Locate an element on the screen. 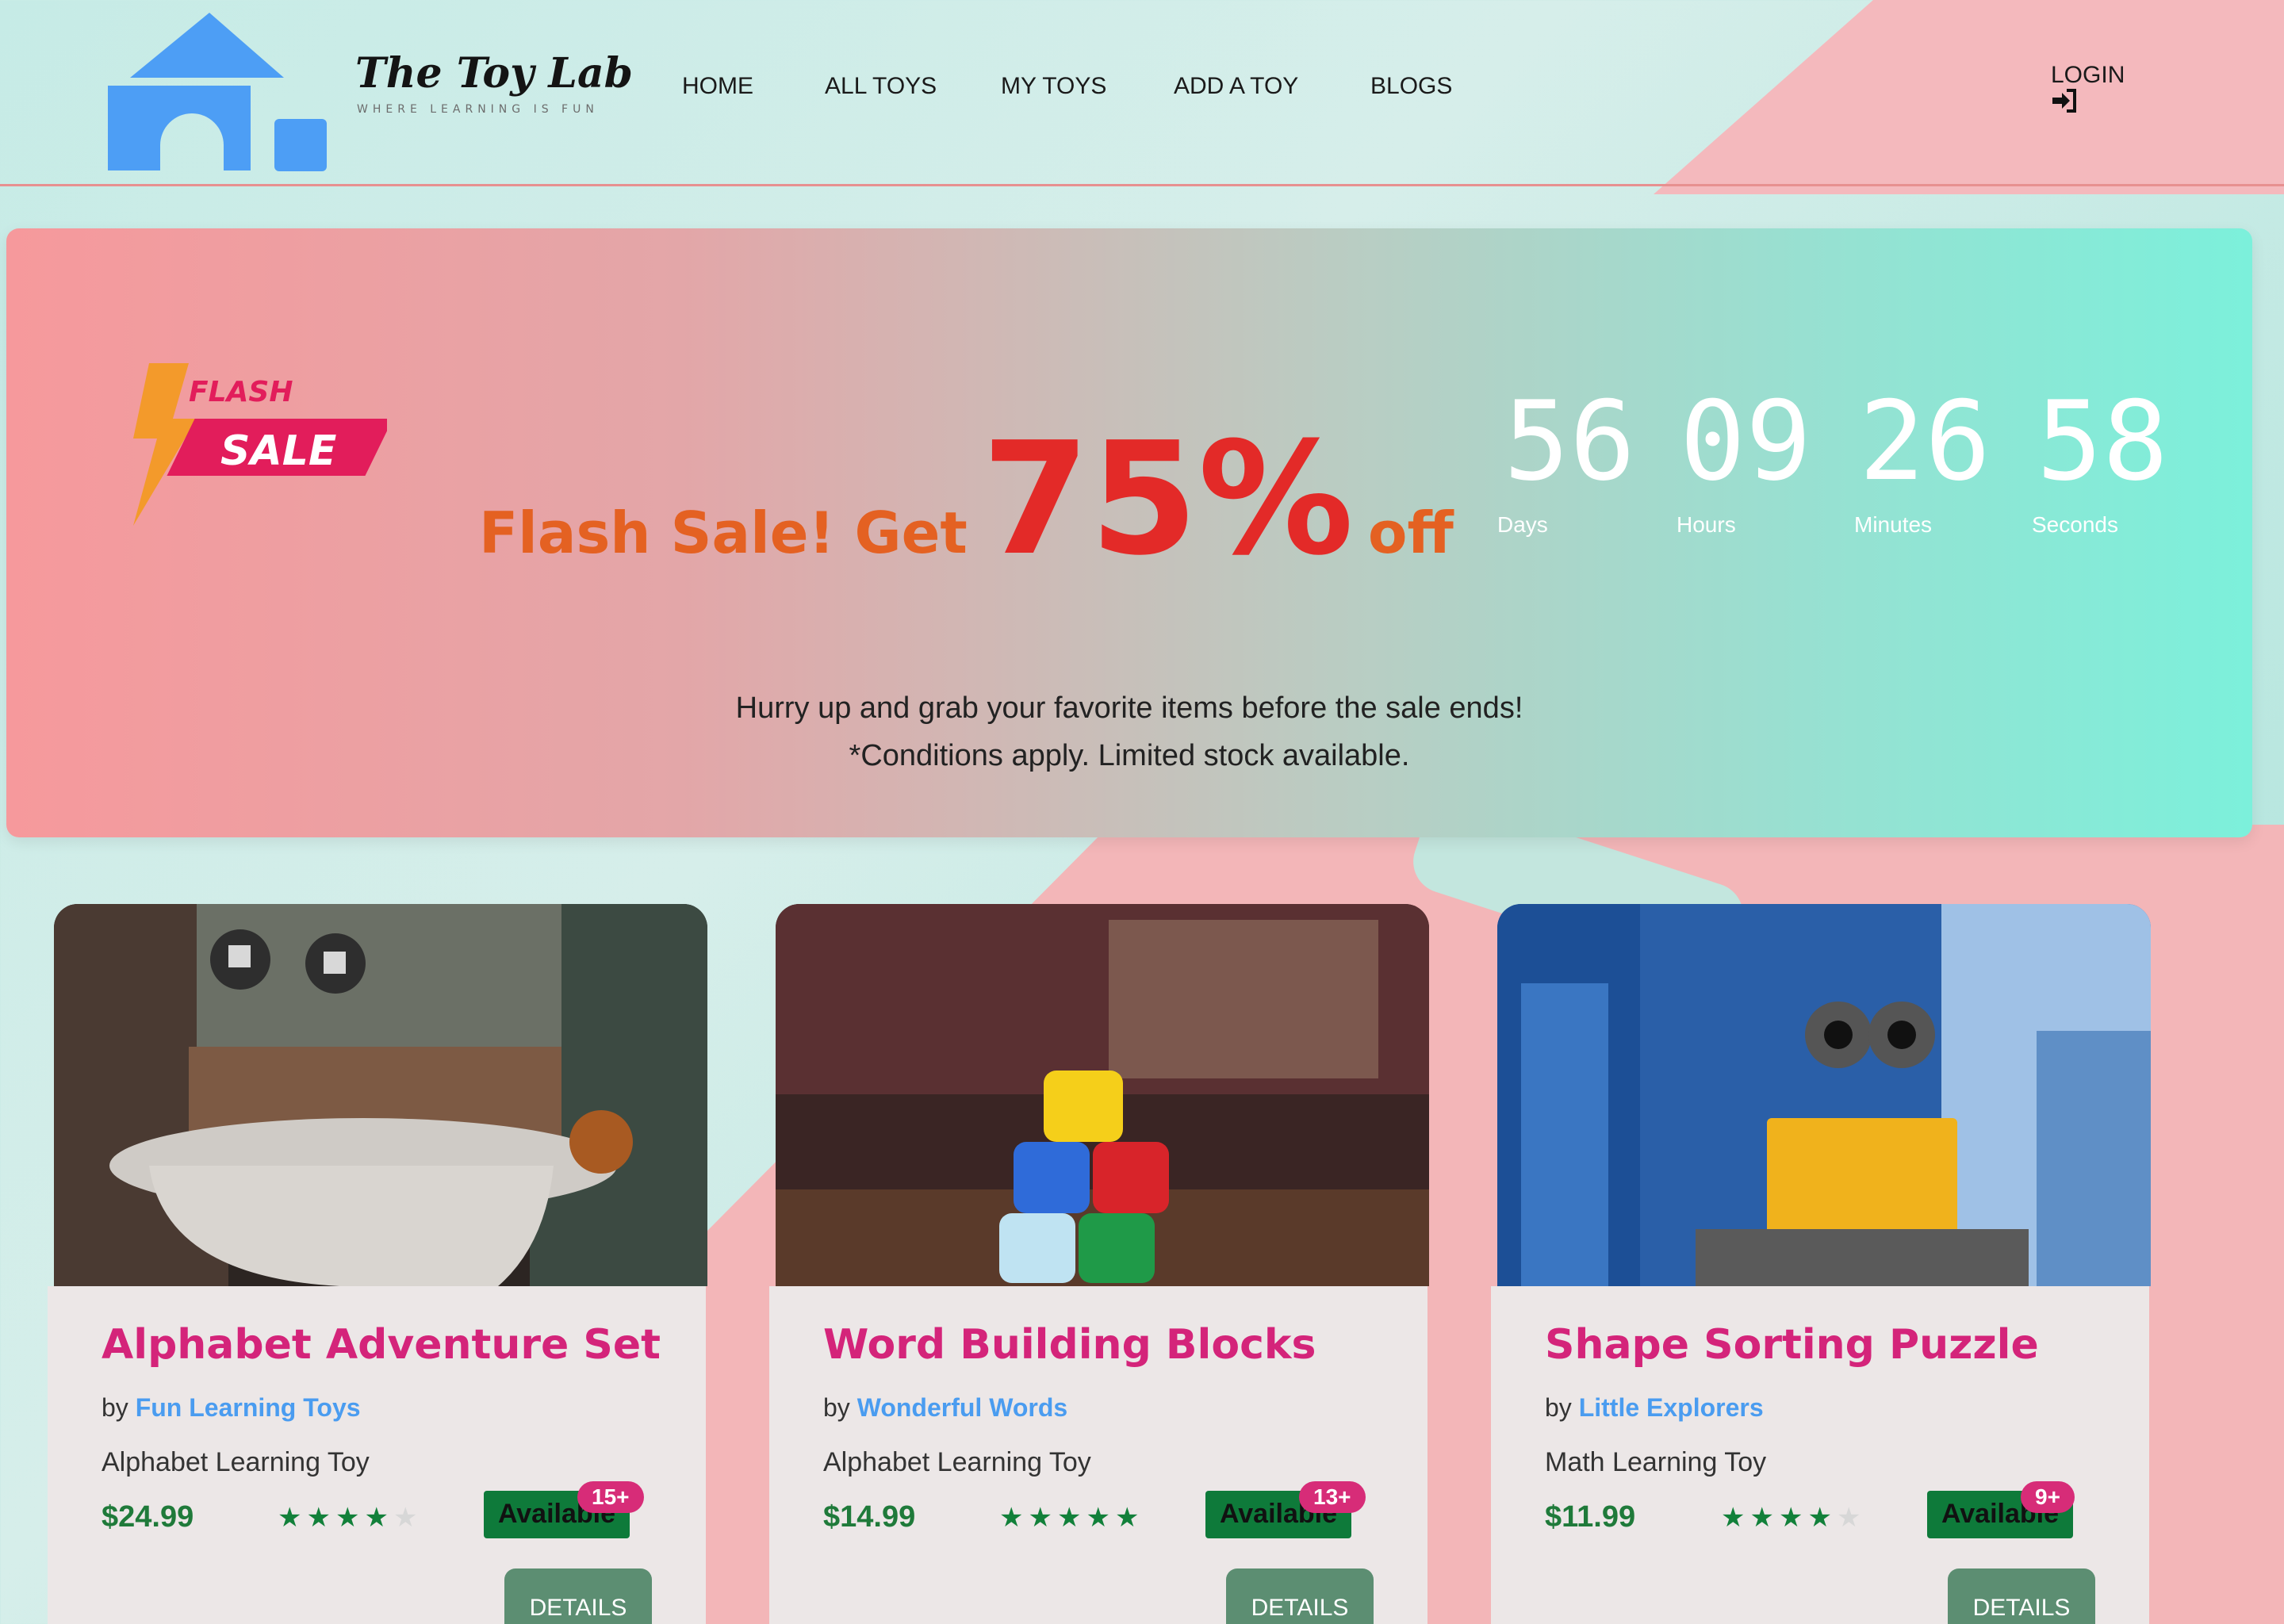 The height and width of the screenshot is (1624, 2284). product-price: $24.99 is located at coordinates (148, 1517).